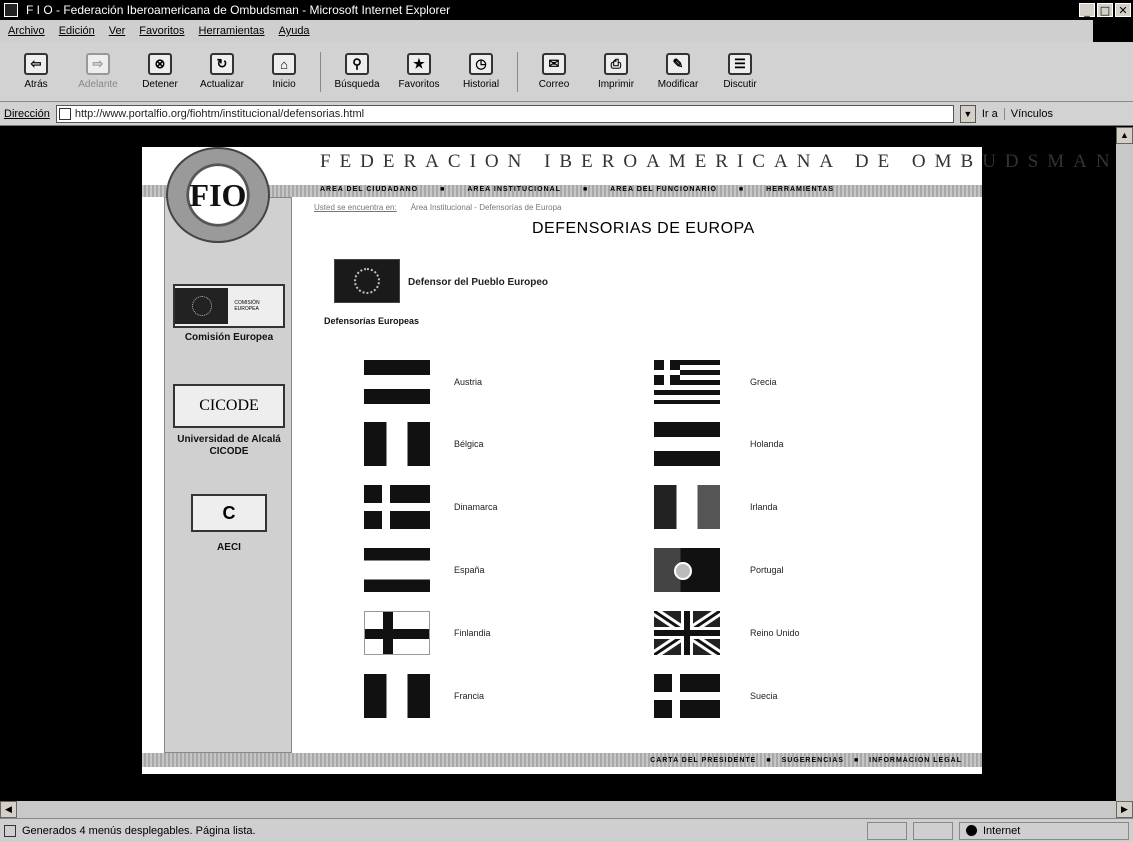 The image size is (1133, 842). Describe the element at coordinates (643, 228) in the screenshot. I see `page-title: DEFENSORIAS DE EUROPA` at that location.